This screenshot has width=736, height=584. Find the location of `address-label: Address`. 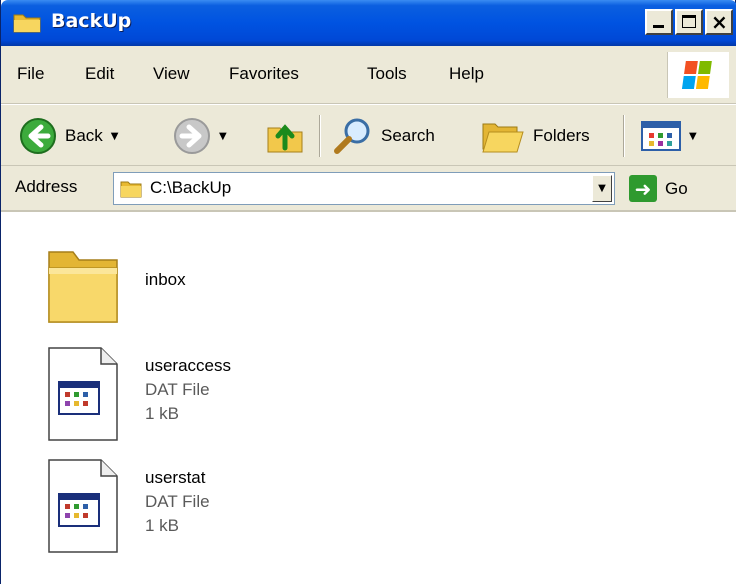

address-label: Address is located at coordinates (46, 186).